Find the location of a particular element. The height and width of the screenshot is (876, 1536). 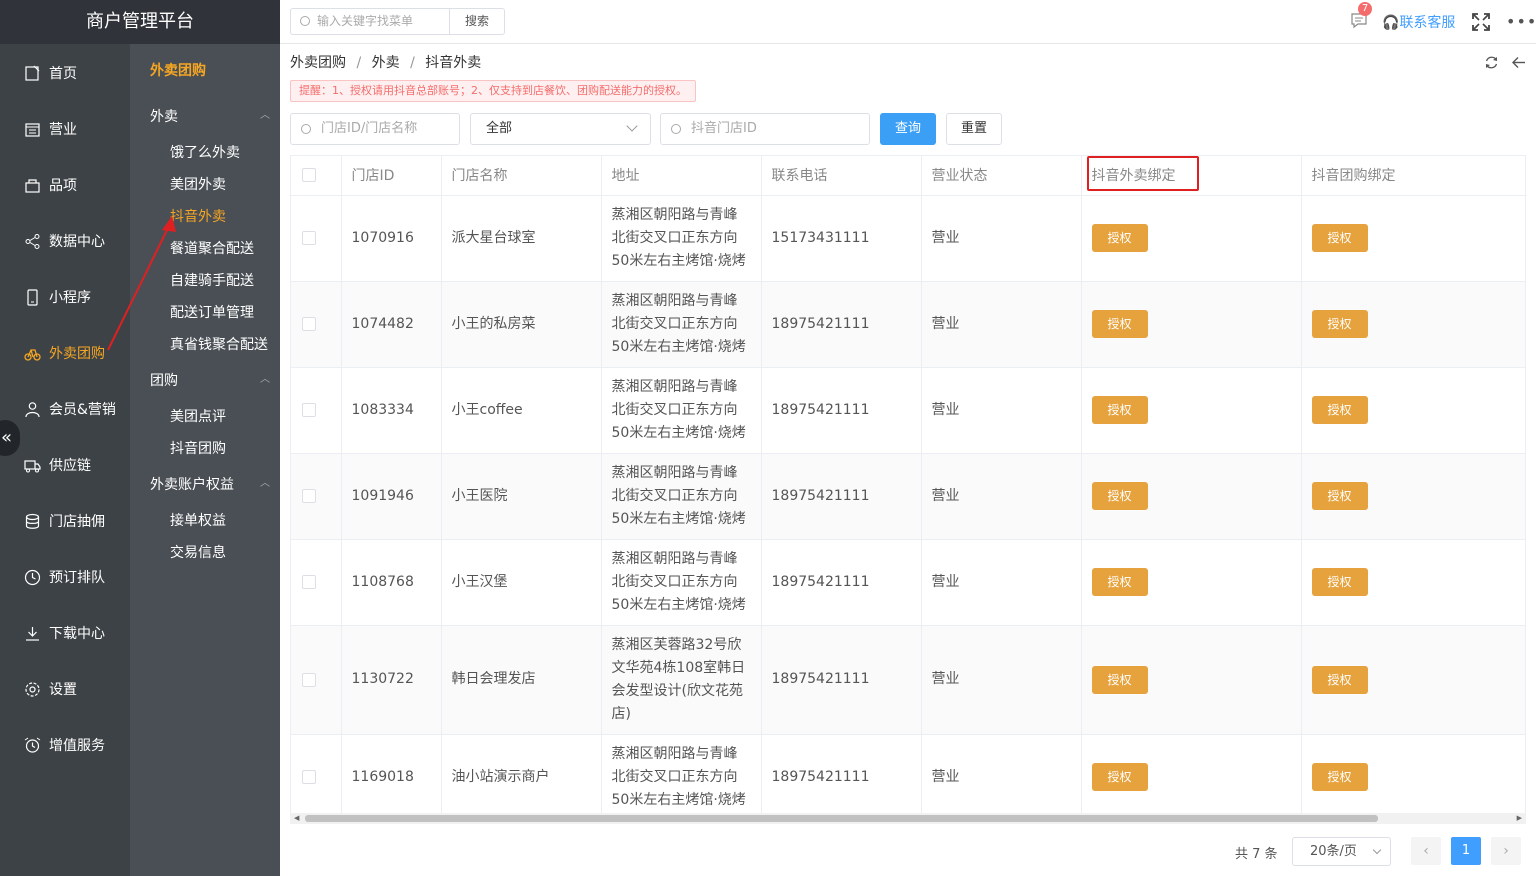

page-size-select: 20条/页 is located at coordinates (1341, 851).